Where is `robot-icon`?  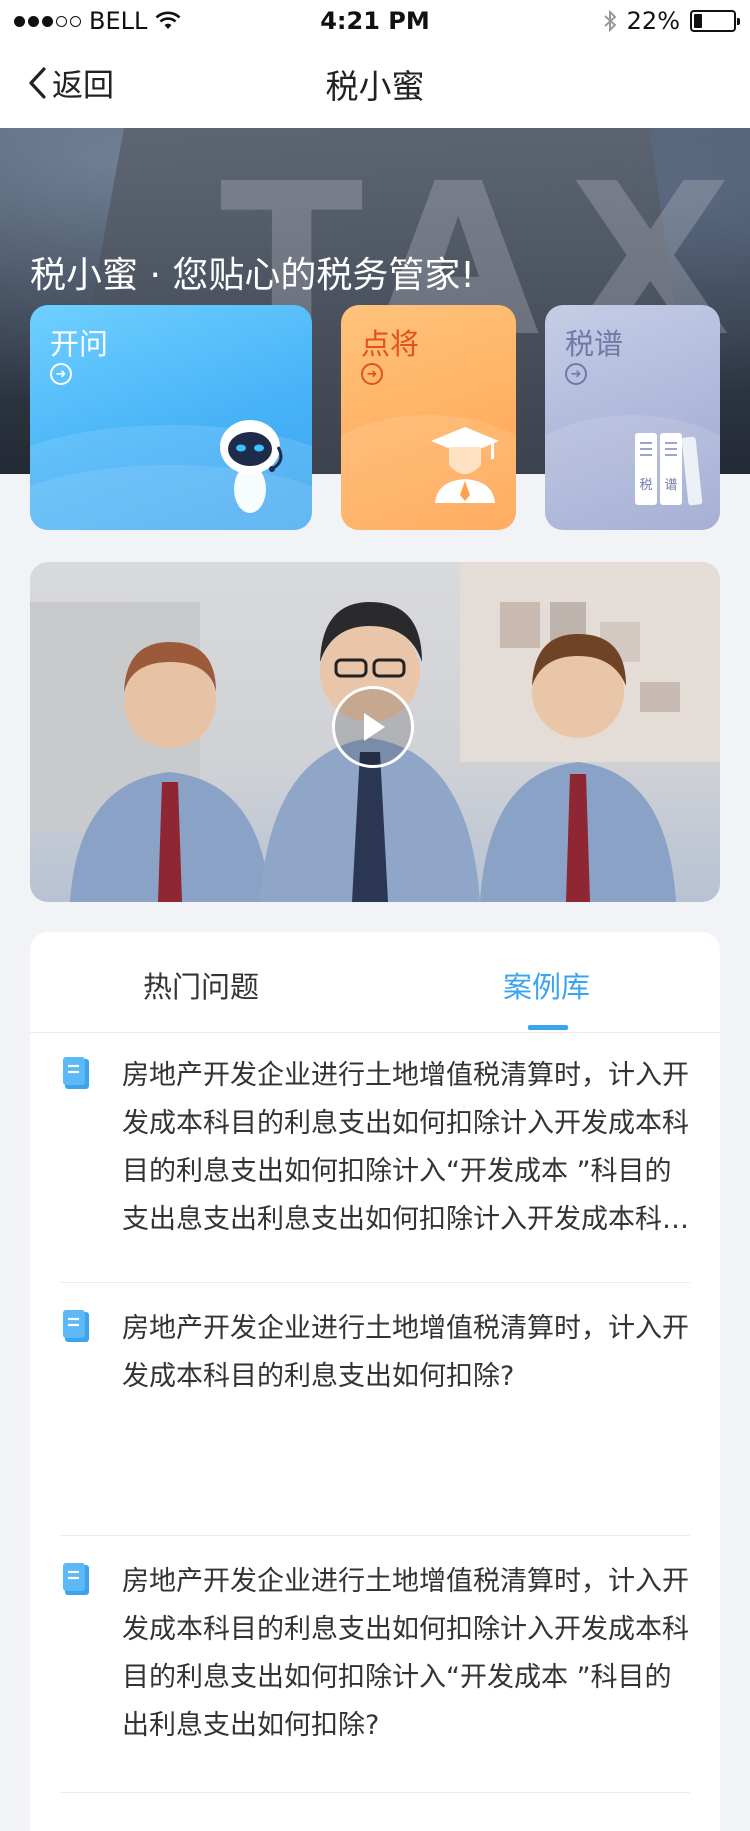
robot-icon is located at coordinates (251, 466).